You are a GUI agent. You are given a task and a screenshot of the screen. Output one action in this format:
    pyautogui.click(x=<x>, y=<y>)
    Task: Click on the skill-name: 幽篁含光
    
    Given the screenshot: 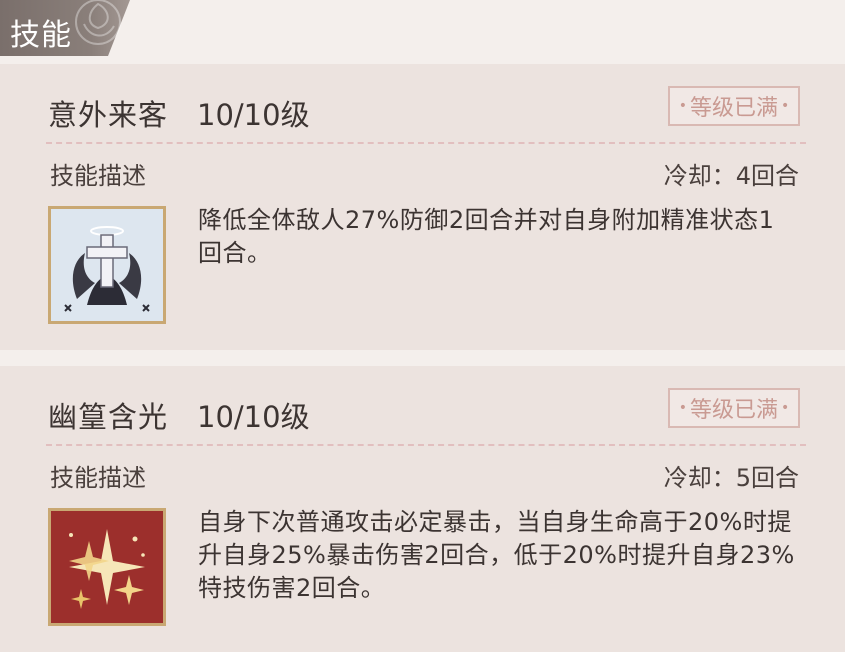 What is the action you would take?
    pyautogui.click(x=108, y=417)
    